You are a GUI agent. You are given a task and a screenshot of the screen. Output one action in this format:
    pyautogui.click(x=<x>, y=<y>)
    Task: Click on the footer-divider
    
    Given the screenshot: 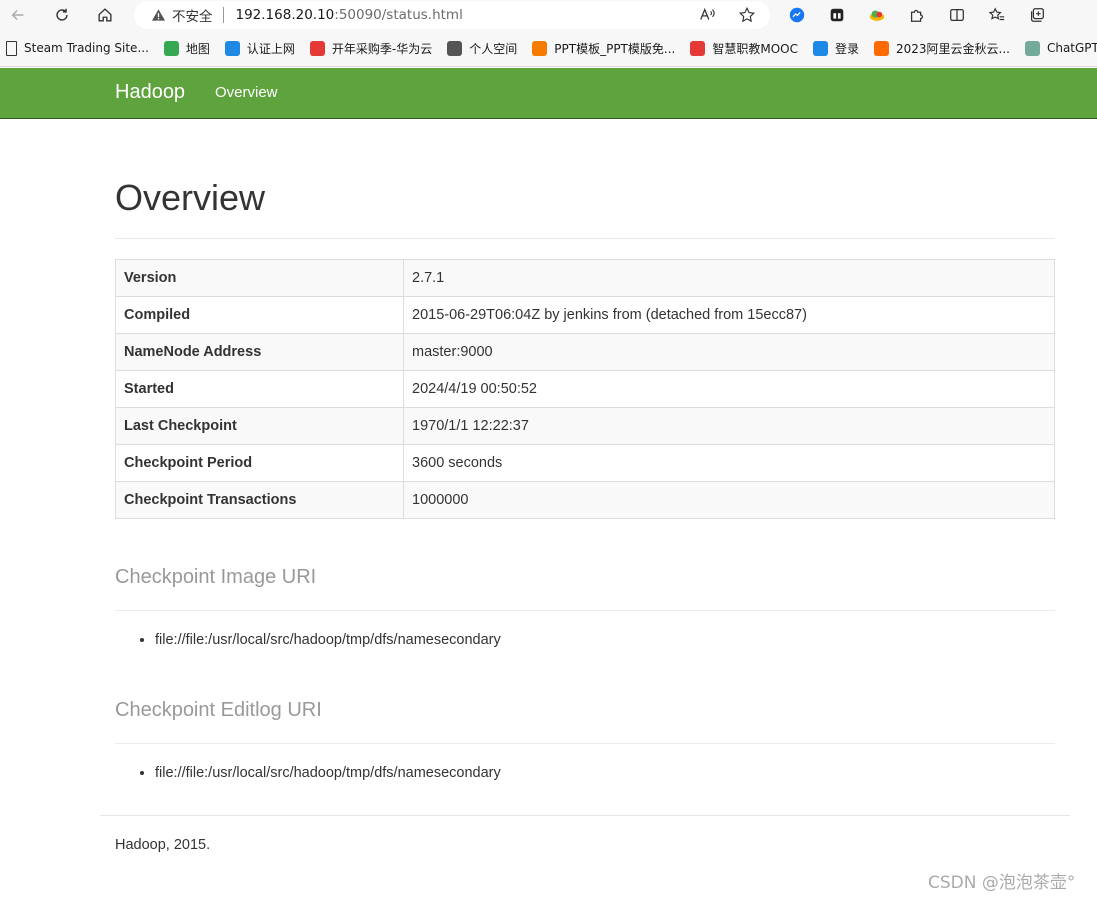 What is the action you would take?
    pyautogui.click(x=585, y=815)
    